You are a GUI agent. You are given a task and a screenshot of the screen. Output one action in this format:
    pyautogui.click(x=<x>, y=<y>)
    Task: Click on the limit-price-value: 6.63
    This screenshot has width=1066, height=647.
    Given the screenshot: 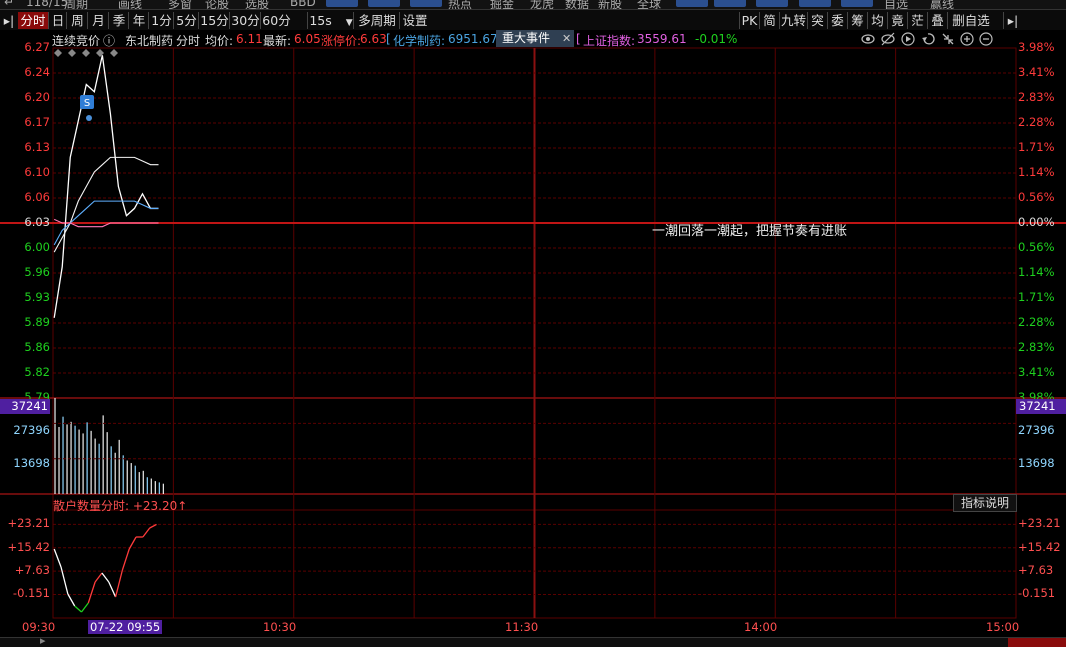 What is the action you would take?
    pyautogui.click(x=373, y=39)
    